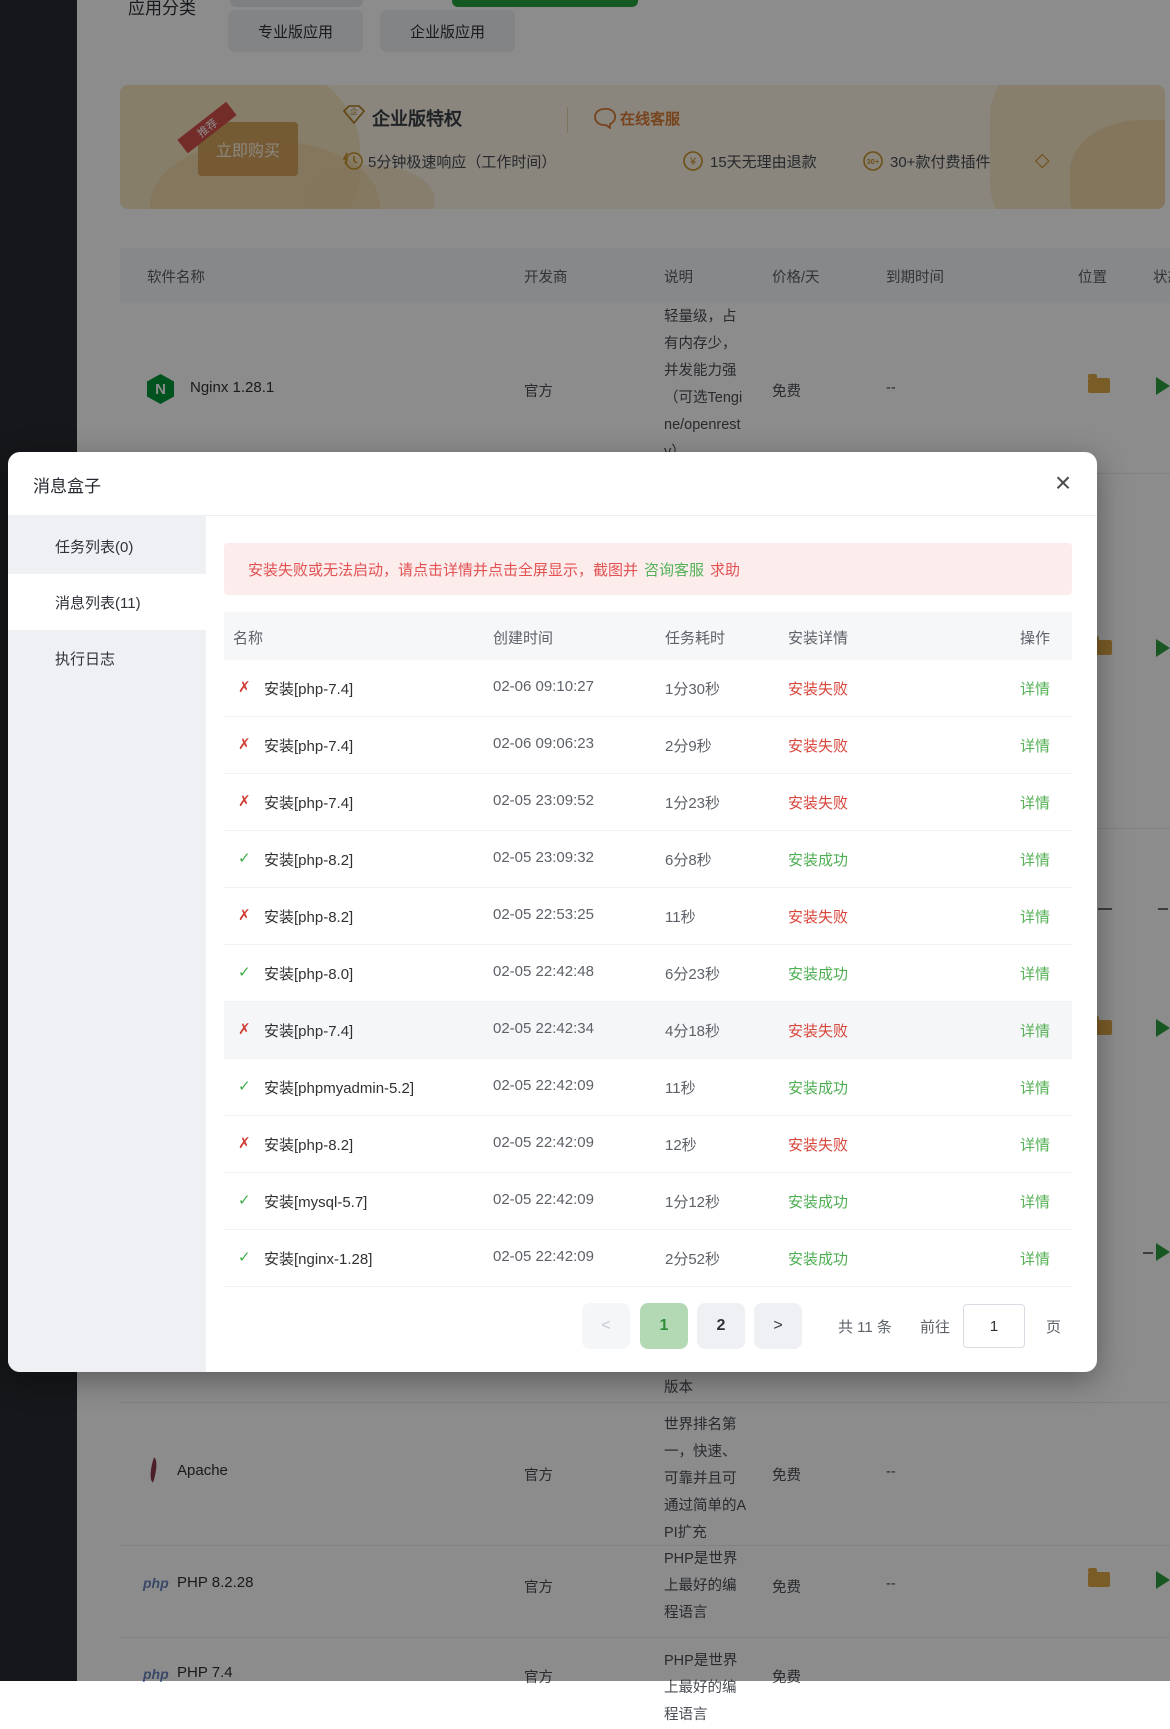  What do you see at coordinates (1063, 483) in the screenshot?
I see `close-icon: ×` at bounding box center [1063, 483].